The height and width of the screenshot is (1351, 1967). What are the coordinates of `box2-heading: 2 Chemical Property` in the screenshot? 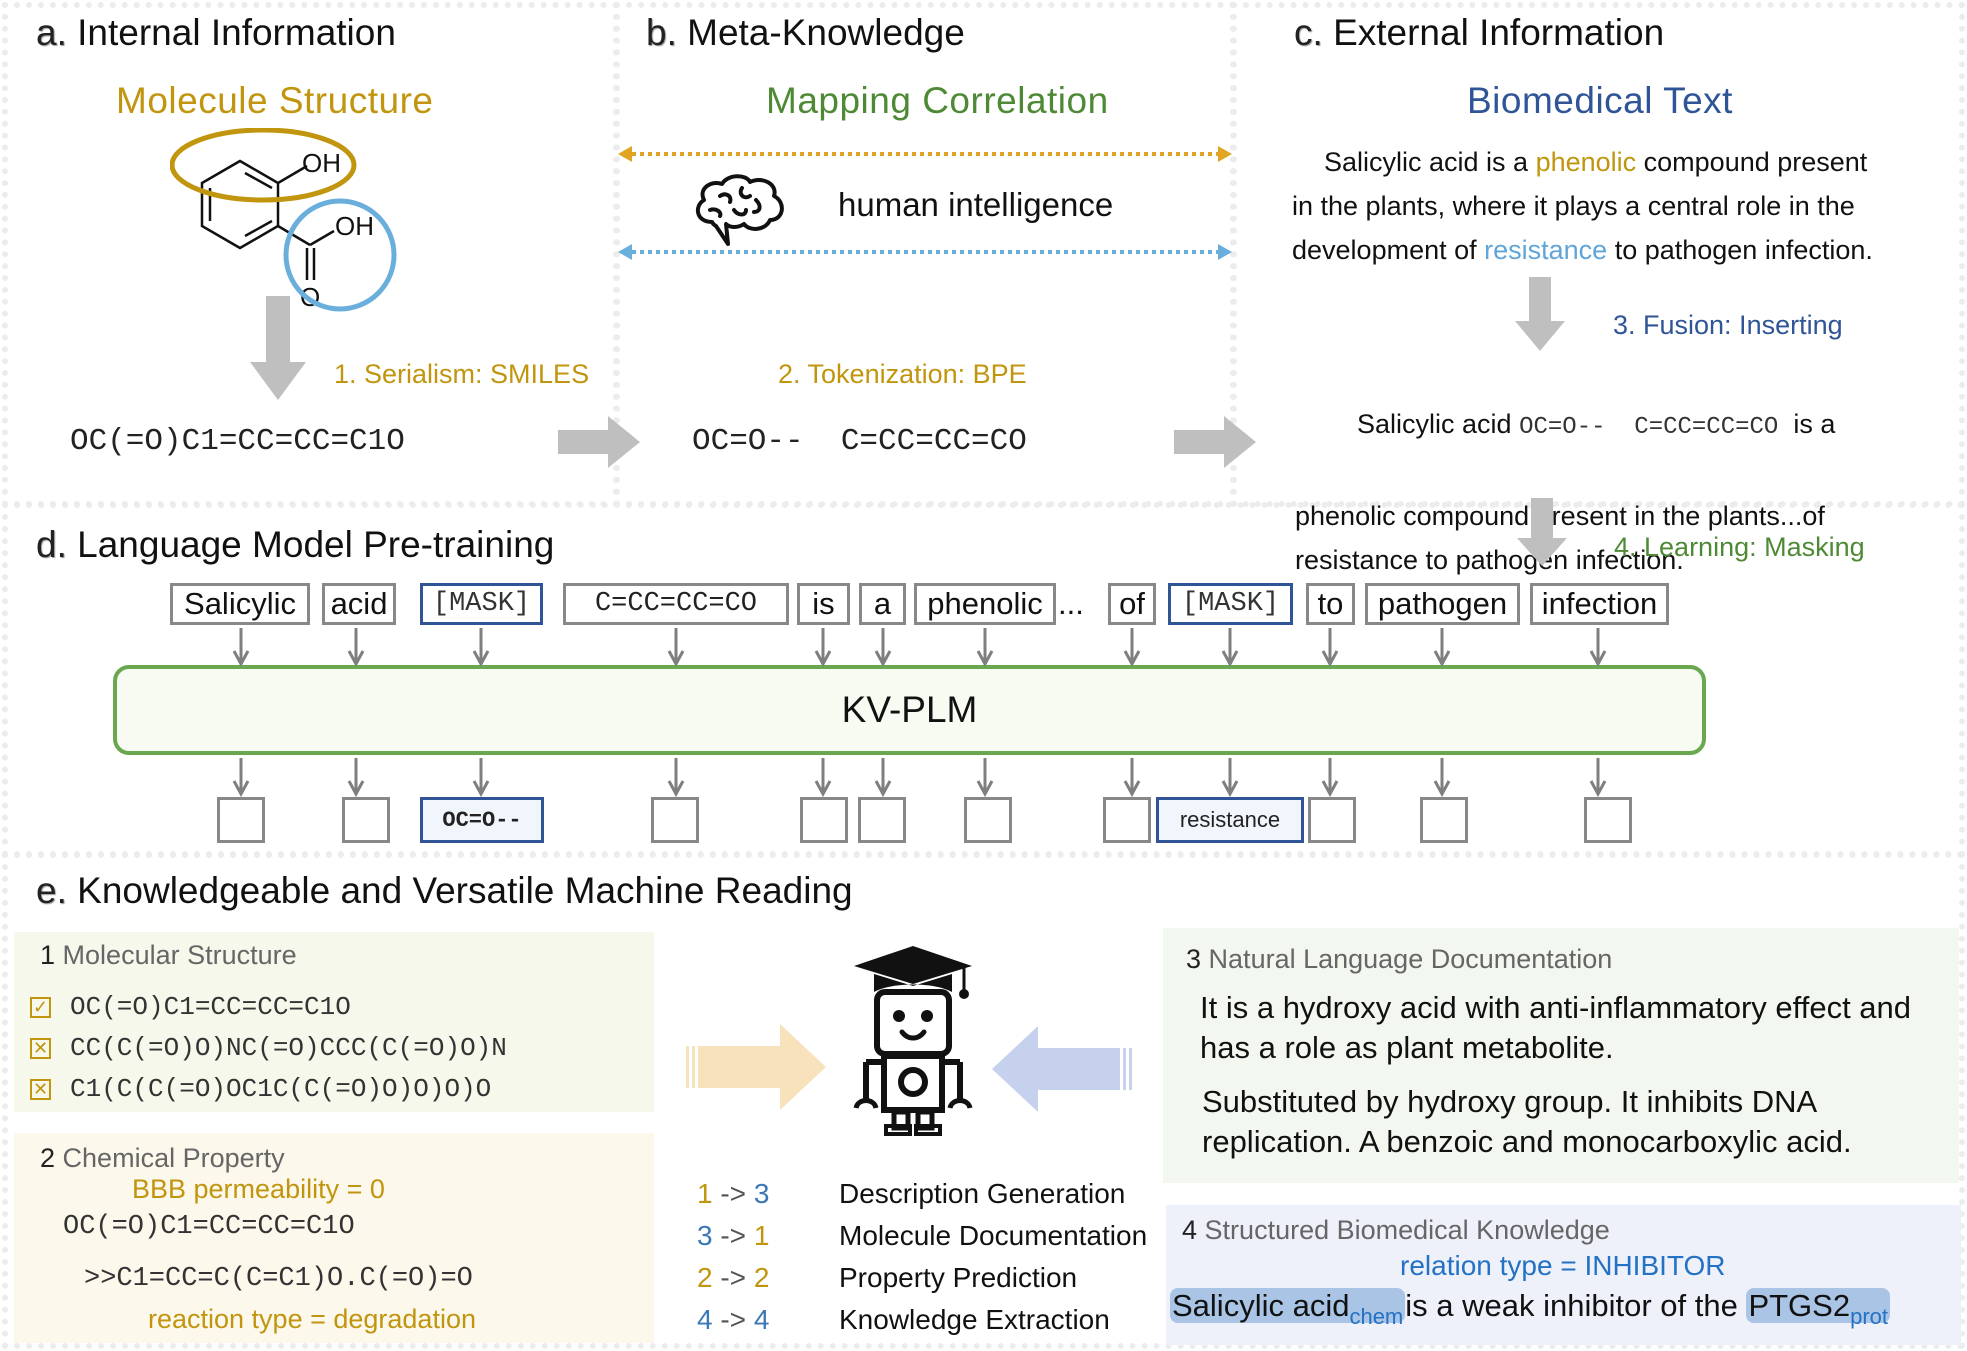 It's located at (162, 1158).